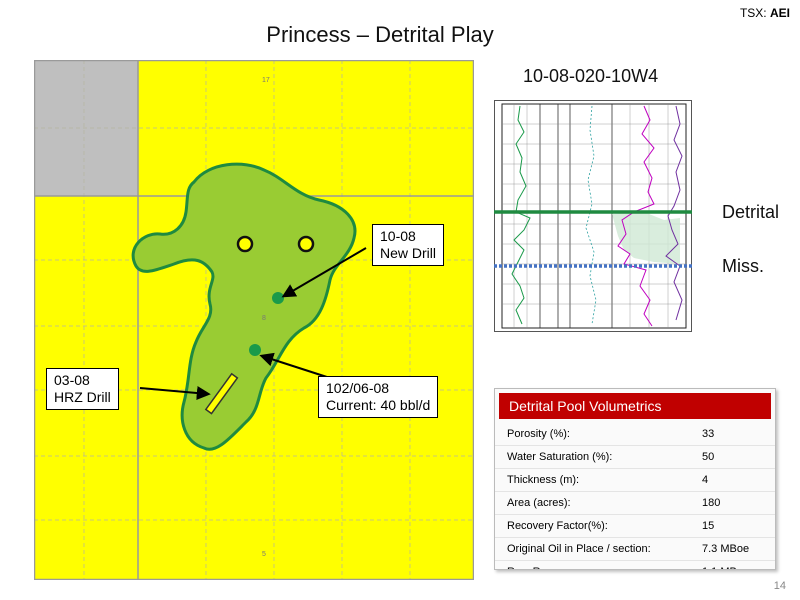 The height and width of the screenshot is (600, 800). Describe the element at coordinates (579, 549) in the screenshot. I see `row-label: Original Oil in Place / section:` at that location.